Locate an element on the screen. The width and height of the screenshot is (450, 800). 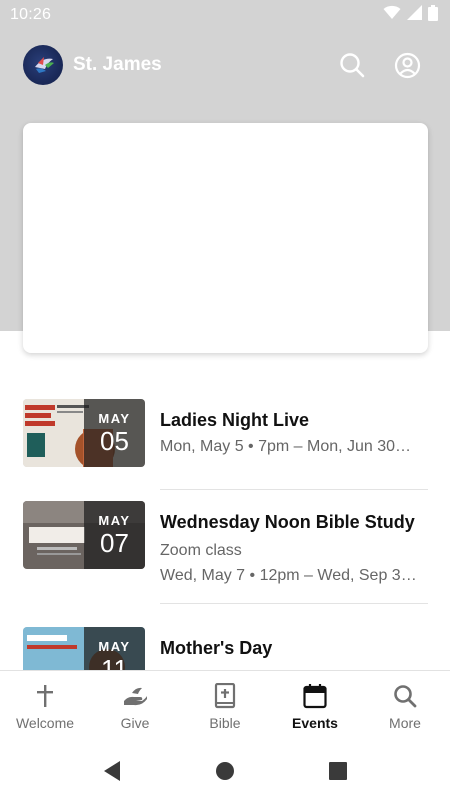
church-logo is located at coordinates (43, 65).